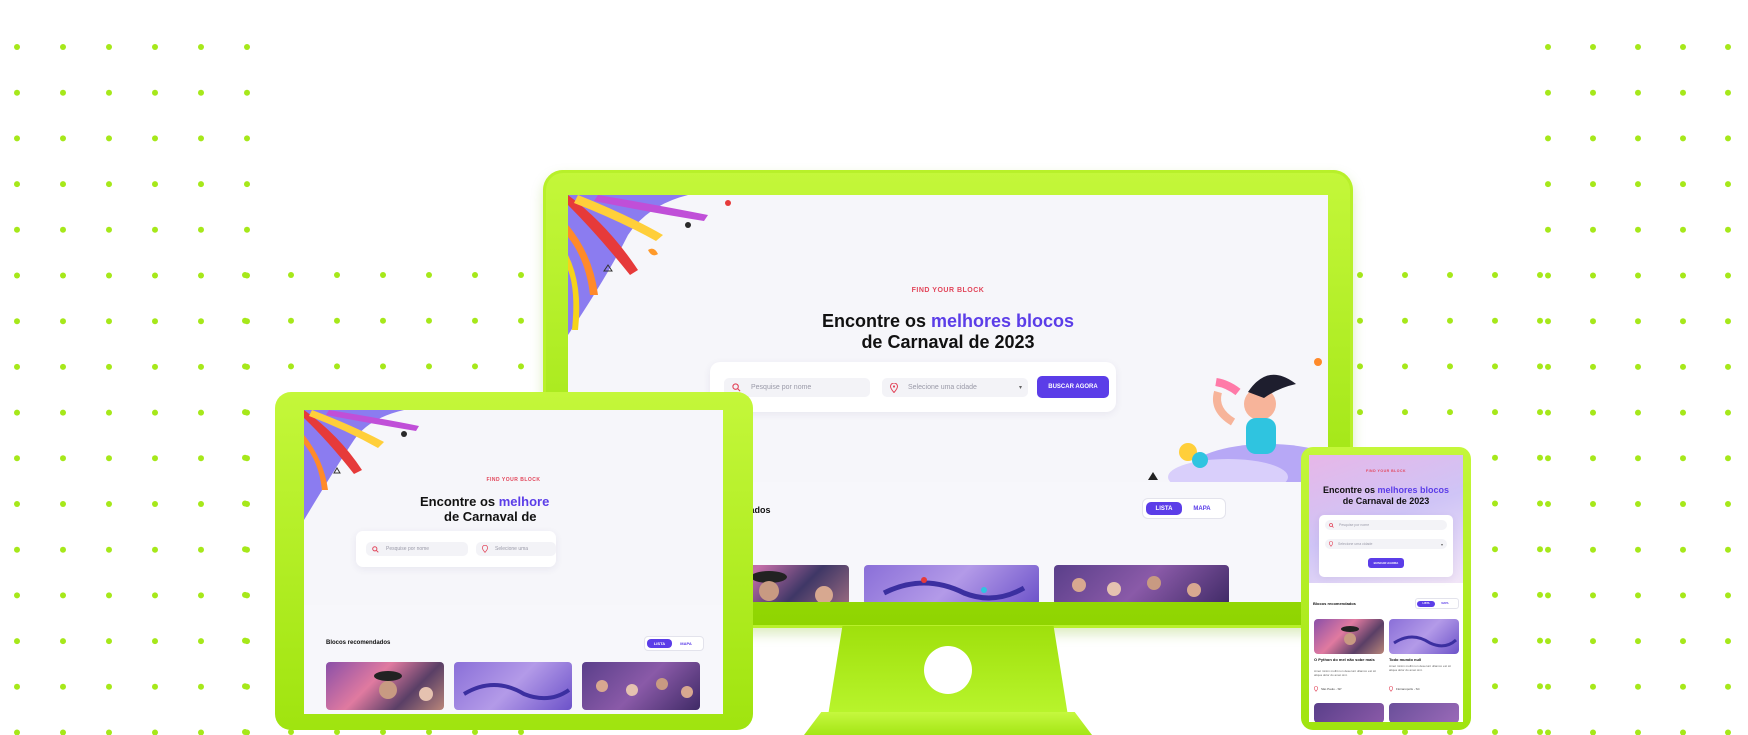 This screenshot has height=735, width=1748. I want to click on carnival-dancer-illustration, so click(1238, 420).